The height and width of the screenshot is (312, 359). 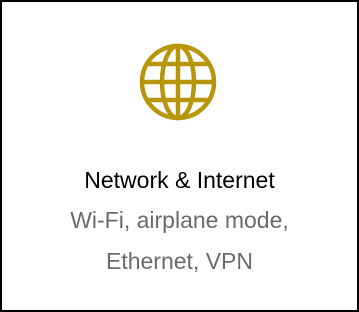 What do you see at coordinates (179, 261) in the screenshot?
I see `tile-description-line2: Ethernet, VPN` at bounding box center [179, 261].